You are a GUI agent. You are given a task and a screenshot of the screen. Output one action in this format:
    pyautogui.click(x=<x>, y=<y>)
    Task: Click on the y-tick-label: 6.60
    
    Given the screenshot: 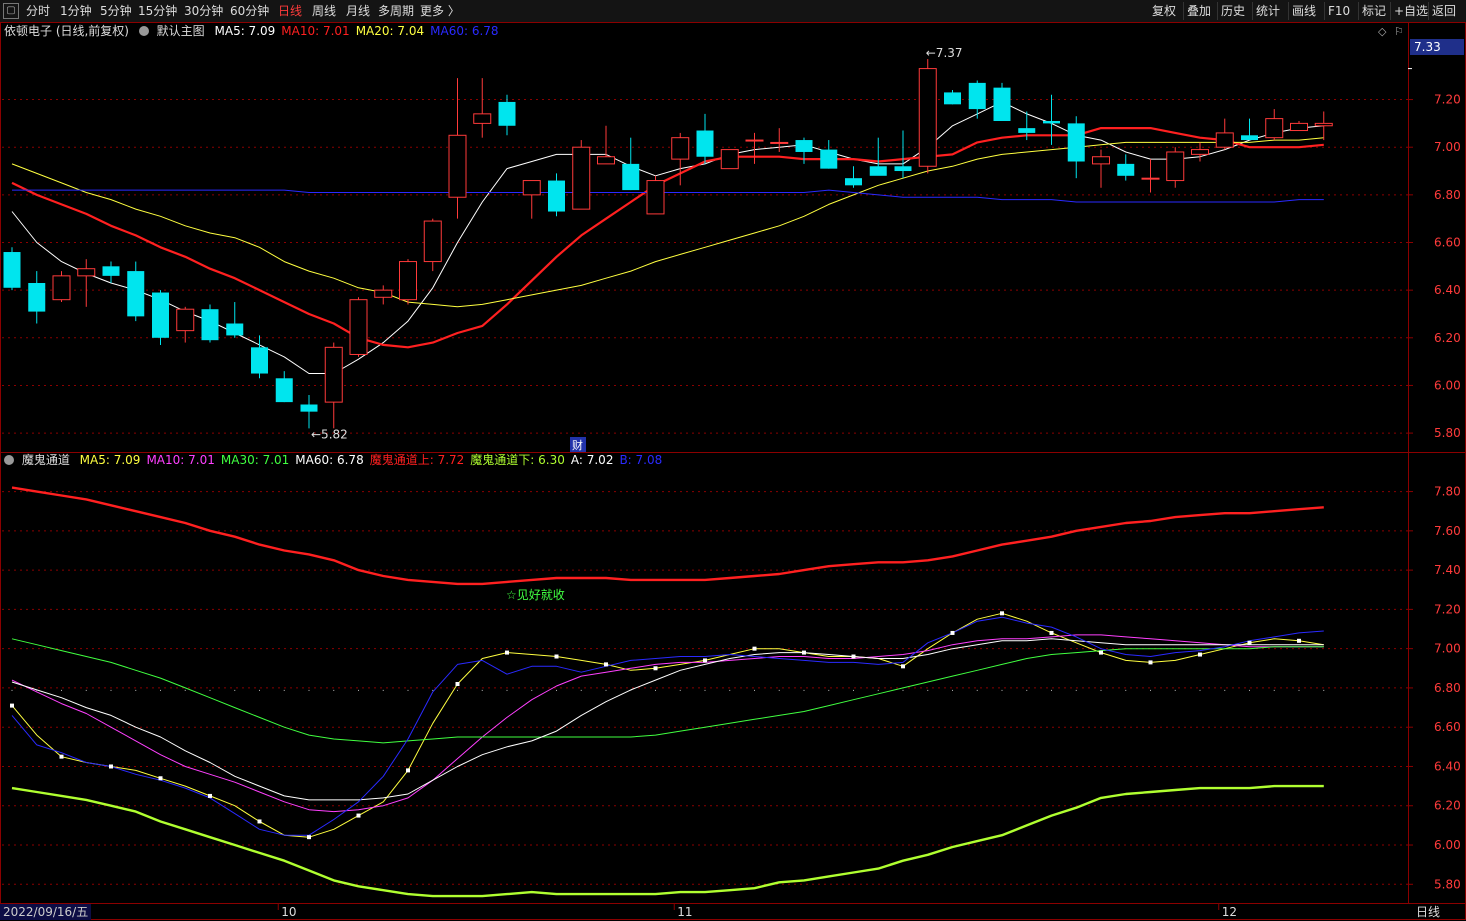 What is the action you would take?
    pyautogui.click(x=1447, y=243)
    